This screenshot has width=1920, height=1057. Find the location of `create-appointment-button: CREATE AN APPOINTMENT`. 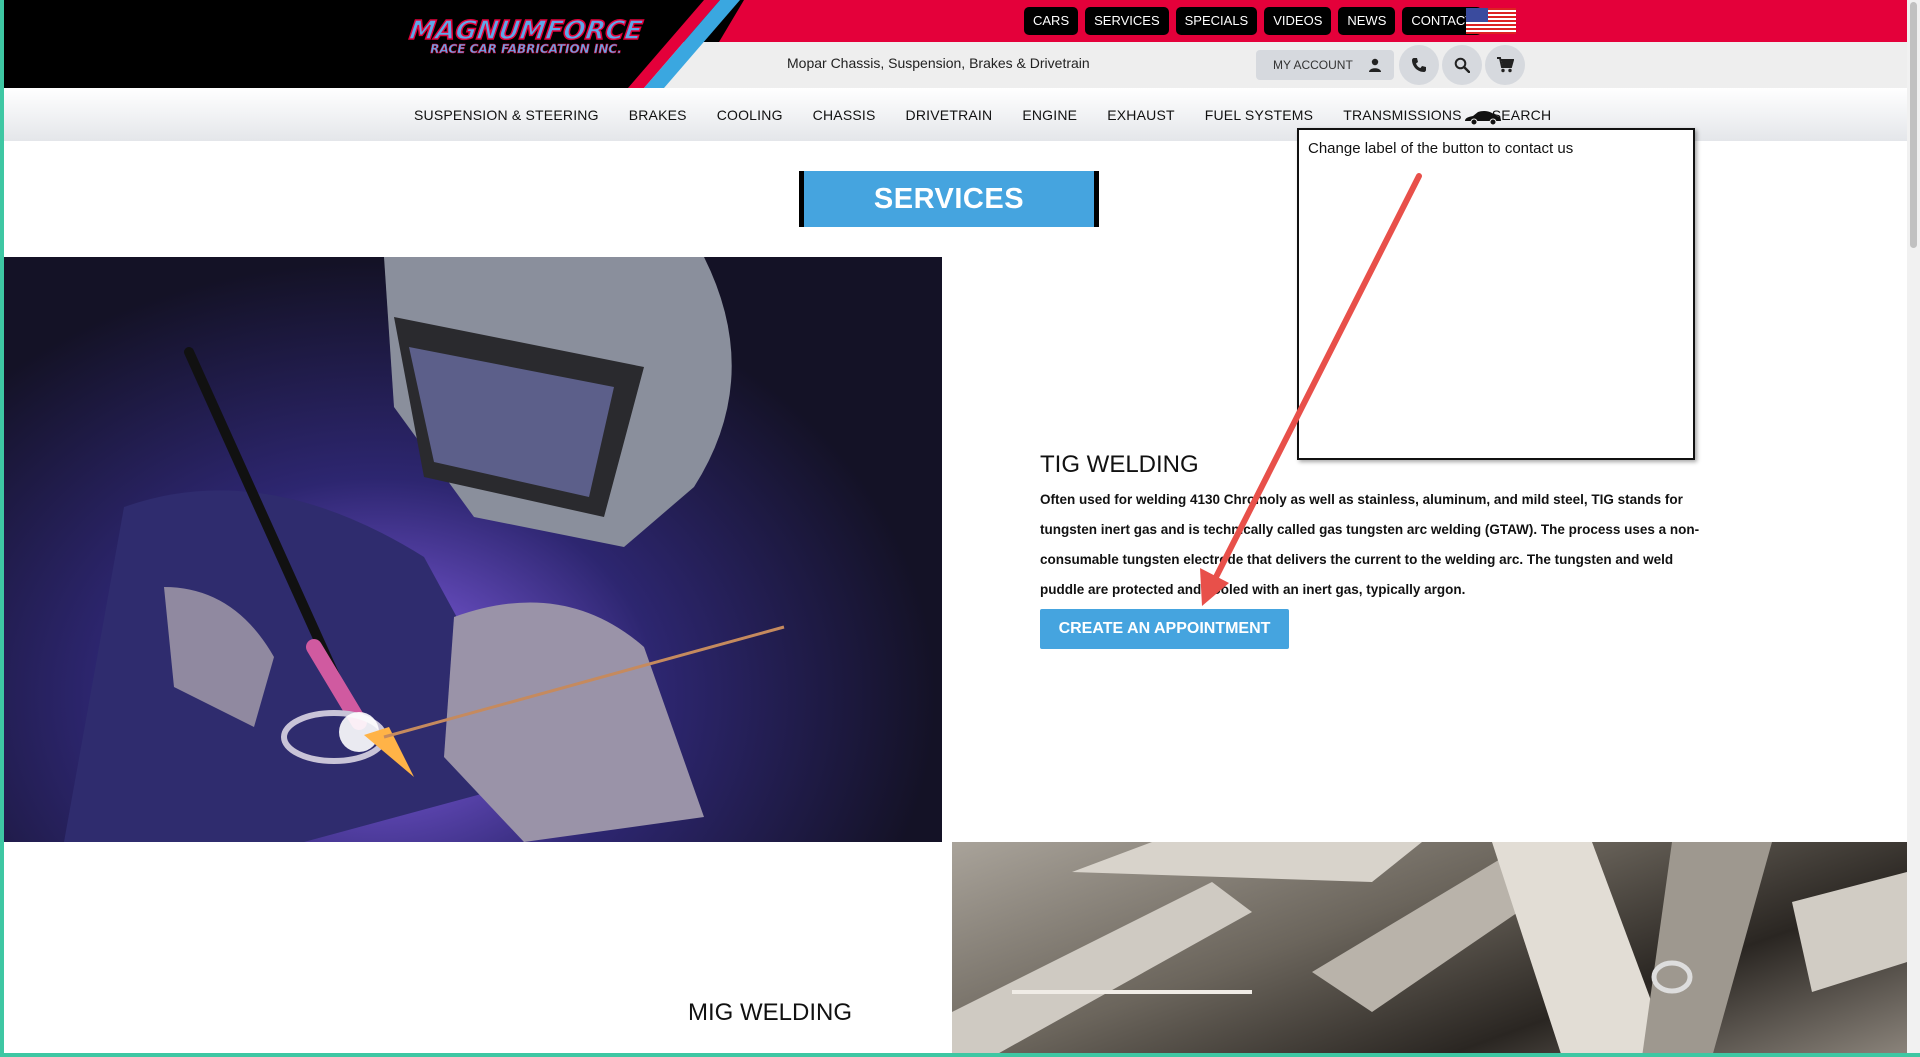

create-appointment-button: CREATE AN APPOINTMENT is located at coordinates (1164, 629).